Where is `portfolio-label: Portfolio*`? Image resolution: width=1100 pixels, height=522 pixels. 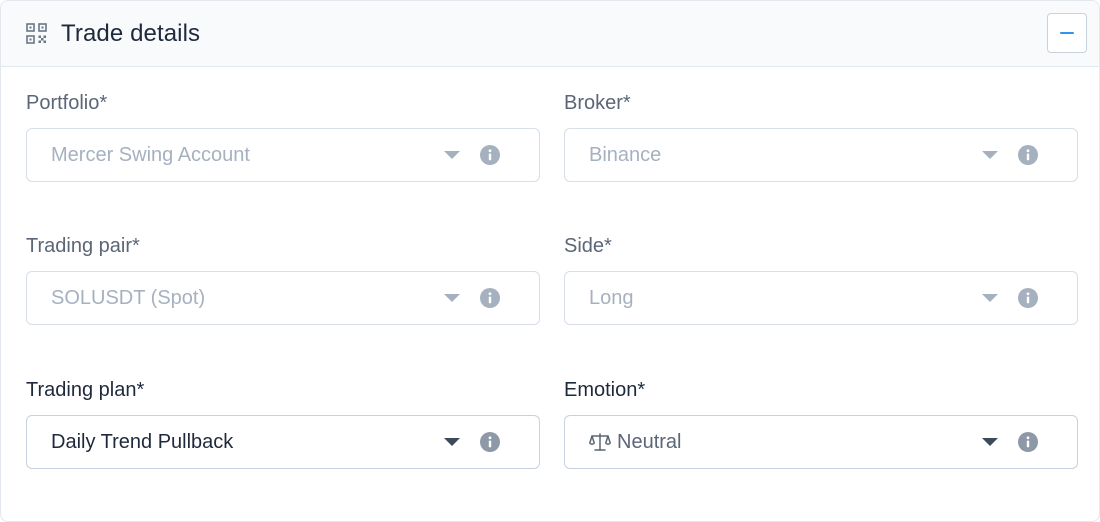
portfolio-label: Portfolio* is located at coordinates (67, 103).